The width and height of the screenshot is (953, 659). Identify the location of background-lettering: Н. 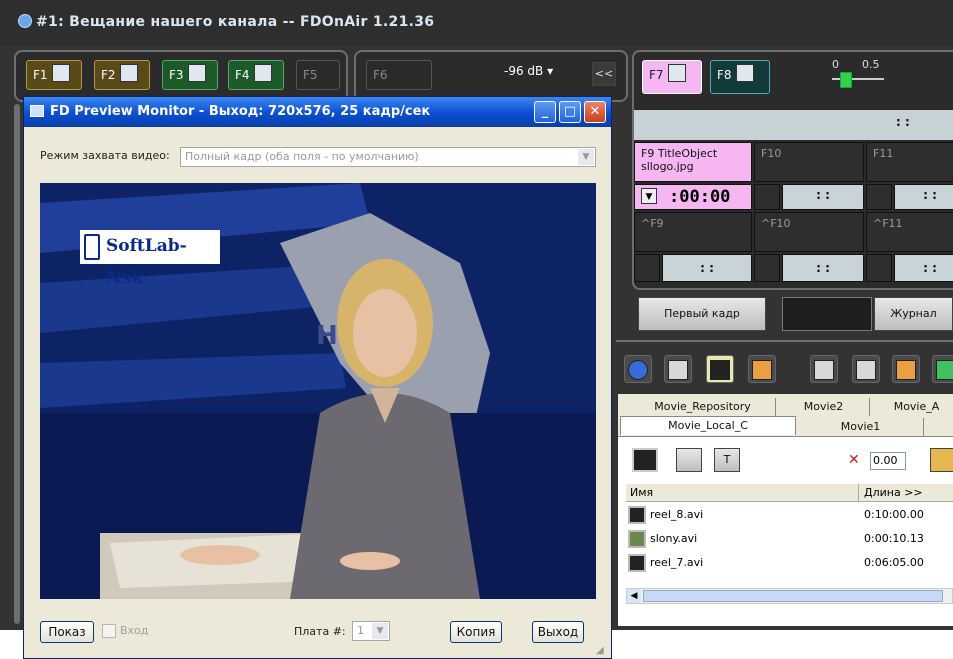
(327, 336).